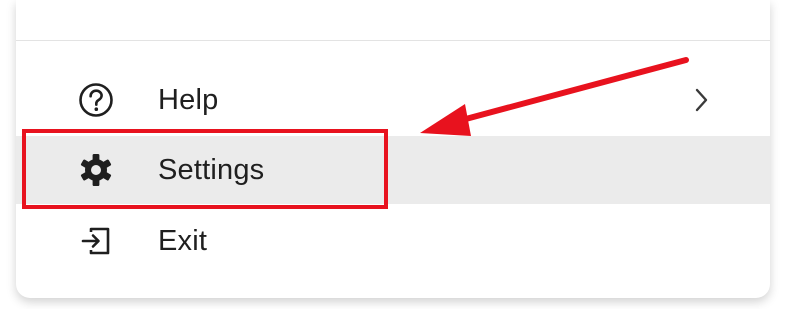 The width and height of the screenshot is (800, 309). Describe the element at coordinates (96, 100) in the screenshot. I see `help-circle-icon` at that location.